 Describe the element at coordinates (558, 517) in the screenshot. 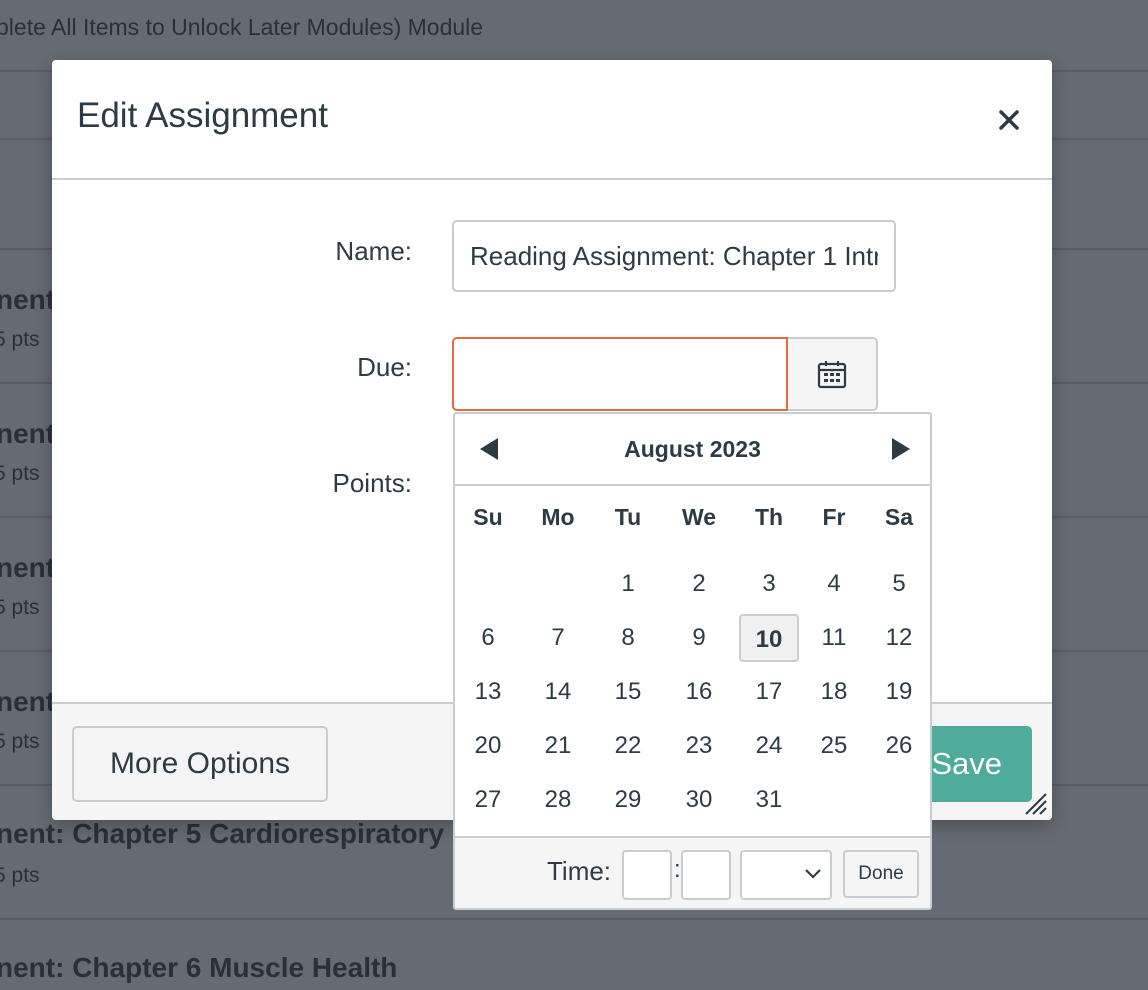

I see `weekday-label: Mo` at that location.